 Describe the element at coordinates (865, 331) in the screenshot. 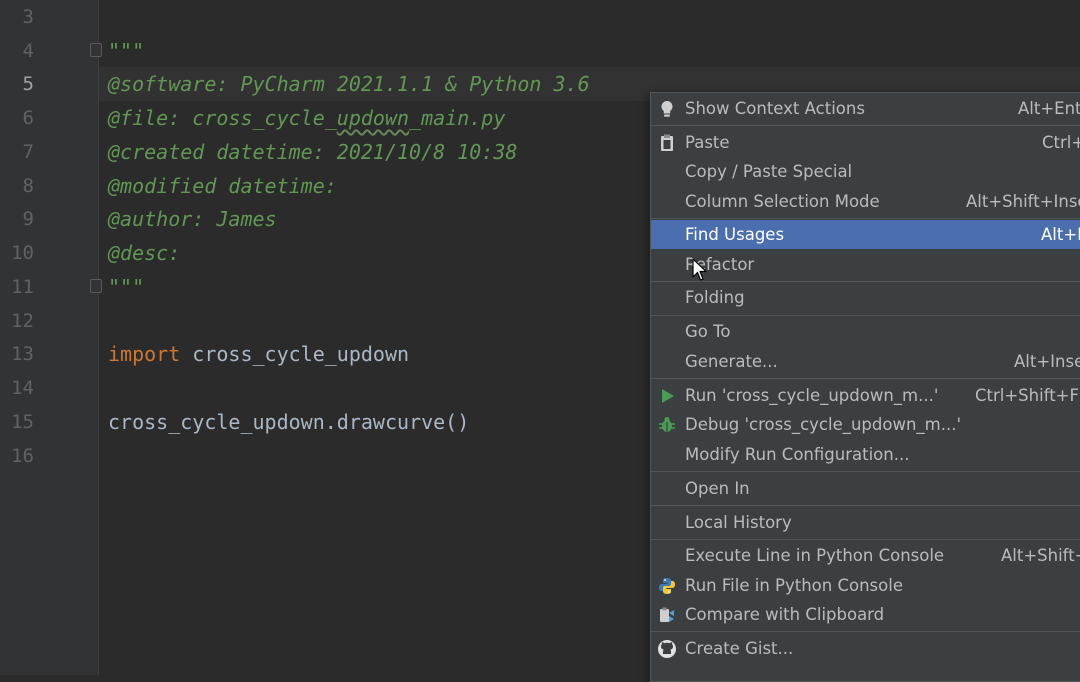

I see `menu-item-go-to: Go To` at that location.